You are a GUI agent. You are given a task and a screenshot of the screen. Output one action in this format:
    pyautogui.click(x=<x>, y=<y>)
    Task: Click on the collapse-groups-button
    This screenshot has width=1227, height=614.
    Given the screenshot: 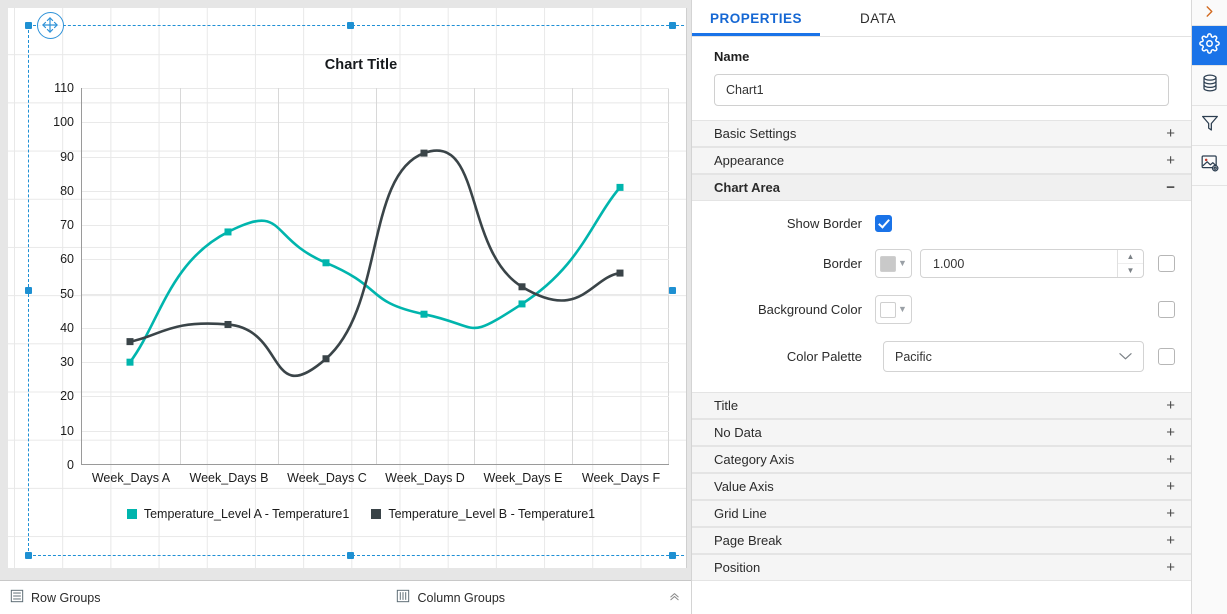 What is the action you would take?
    pyautogui.click(x=674, y=597)
    